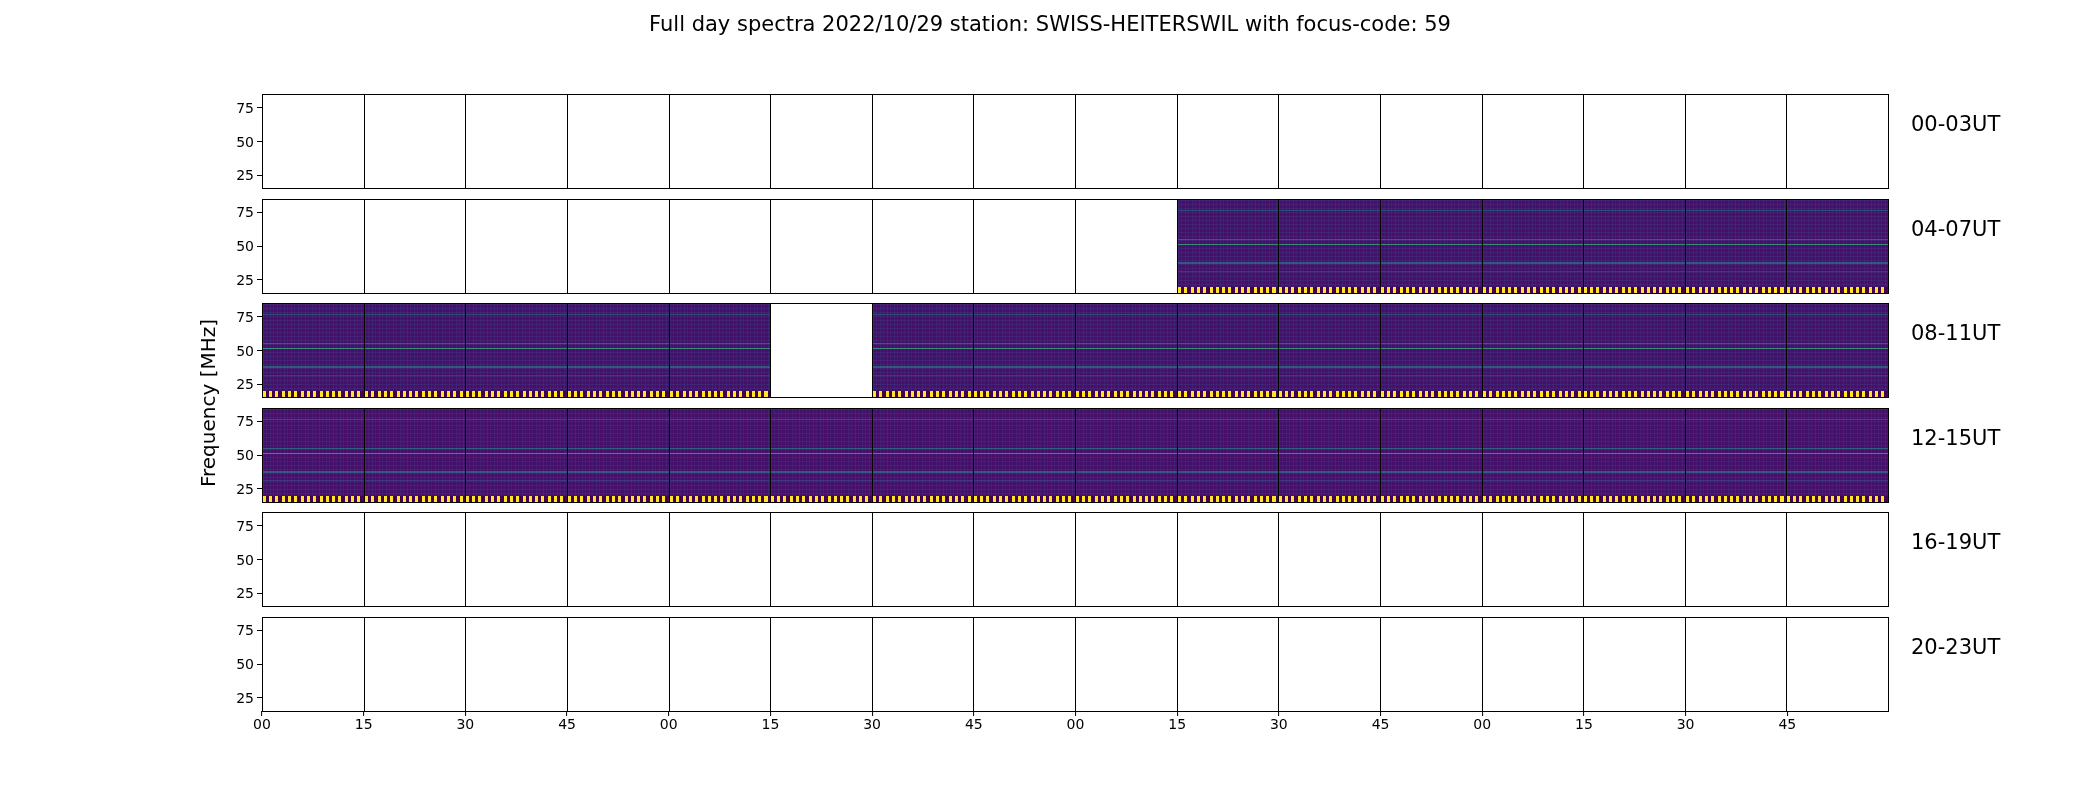 The image size is (2100, 800). I want to click on figure-title: Full day spectra 2022/10/29 station: SWISS-HEITERSWIL with focus-code: 59, so click(1050, 24).